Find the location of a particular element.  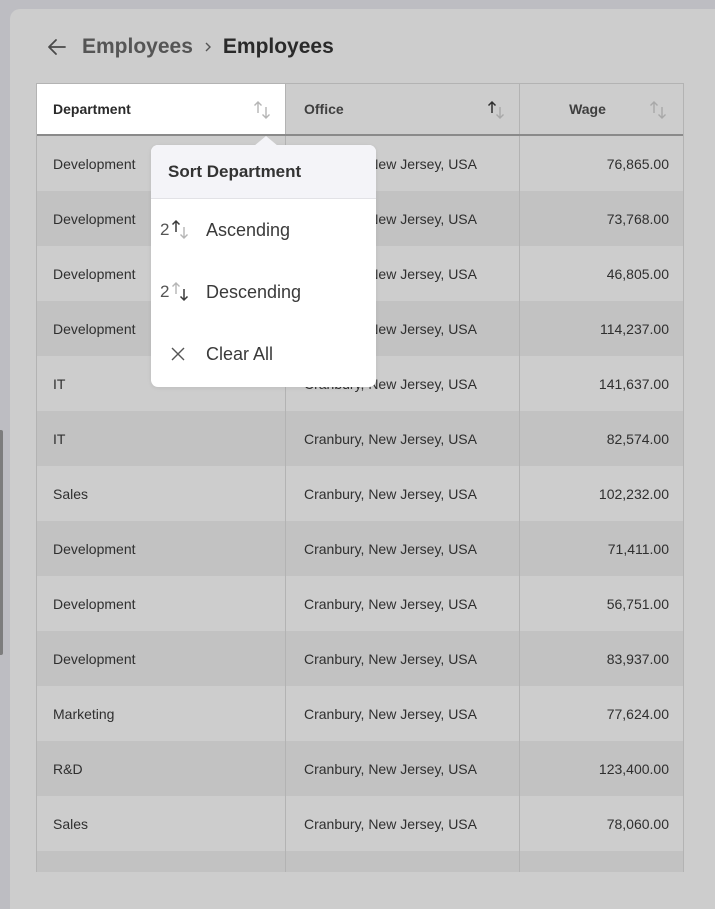

breadcrumb-parent-link: Employees is located at coordinates (137, 47).